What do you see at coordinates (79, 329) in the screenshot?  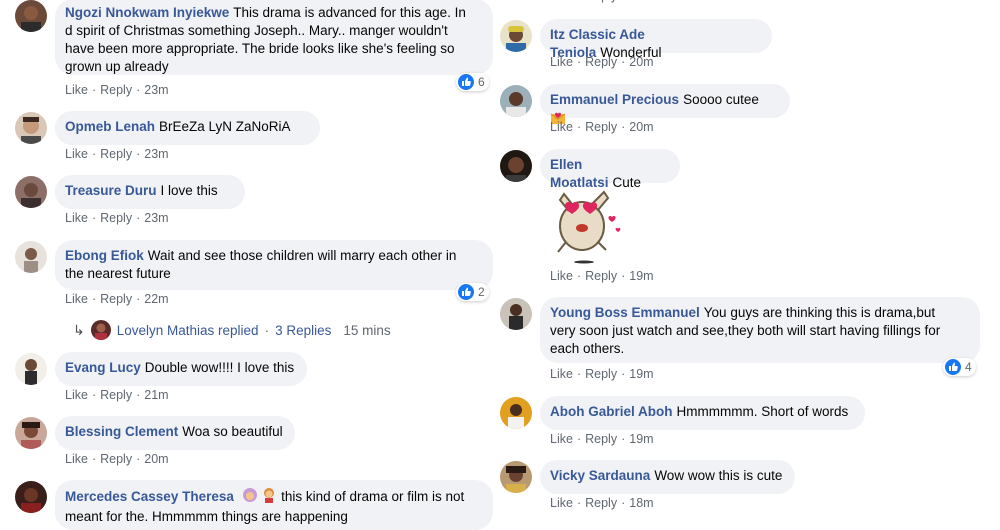 I see `reply-arrow-icon: ↳` at bounding box center [79, 329].